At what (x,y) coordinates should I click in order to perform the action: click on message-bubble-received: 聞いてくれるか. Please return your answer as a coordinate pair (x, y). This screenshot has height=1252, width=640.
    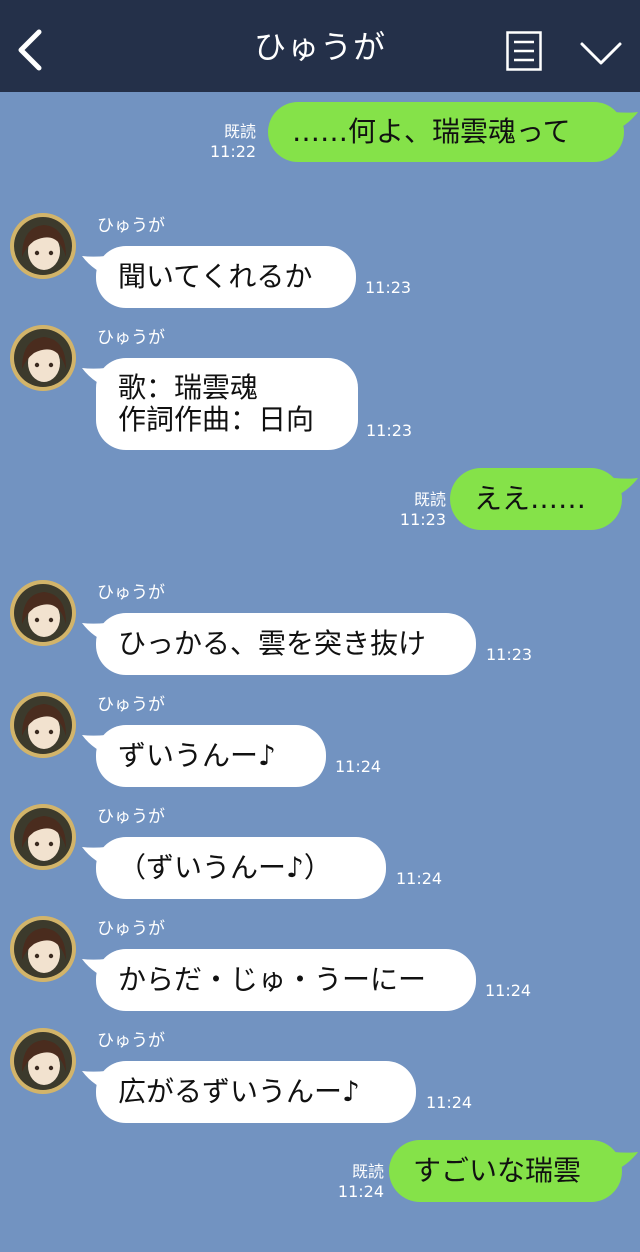
    Looking at the image, I should click on (226, 277).